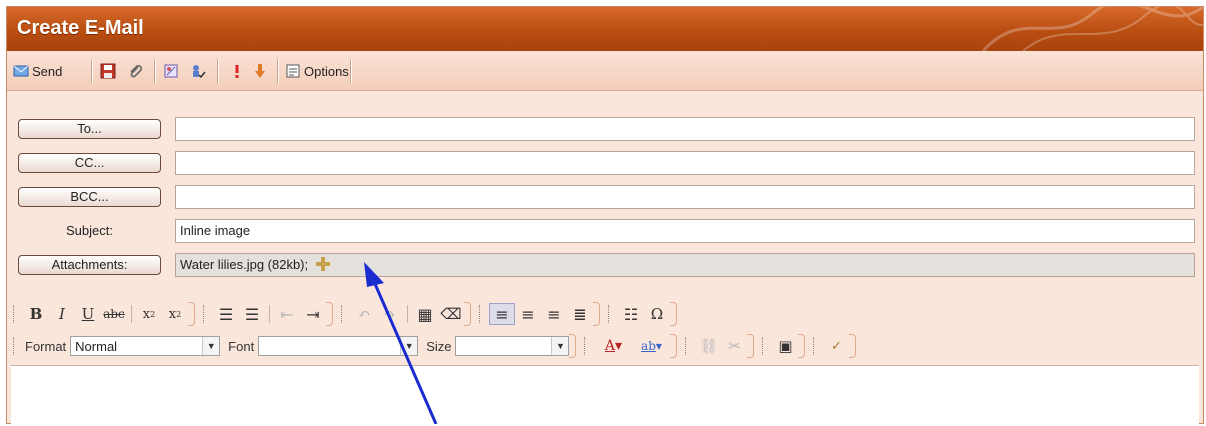 The height and width of the screenshot is (426, 1206). I want to click on insert-image-icon: ▣, so click(785, 346).